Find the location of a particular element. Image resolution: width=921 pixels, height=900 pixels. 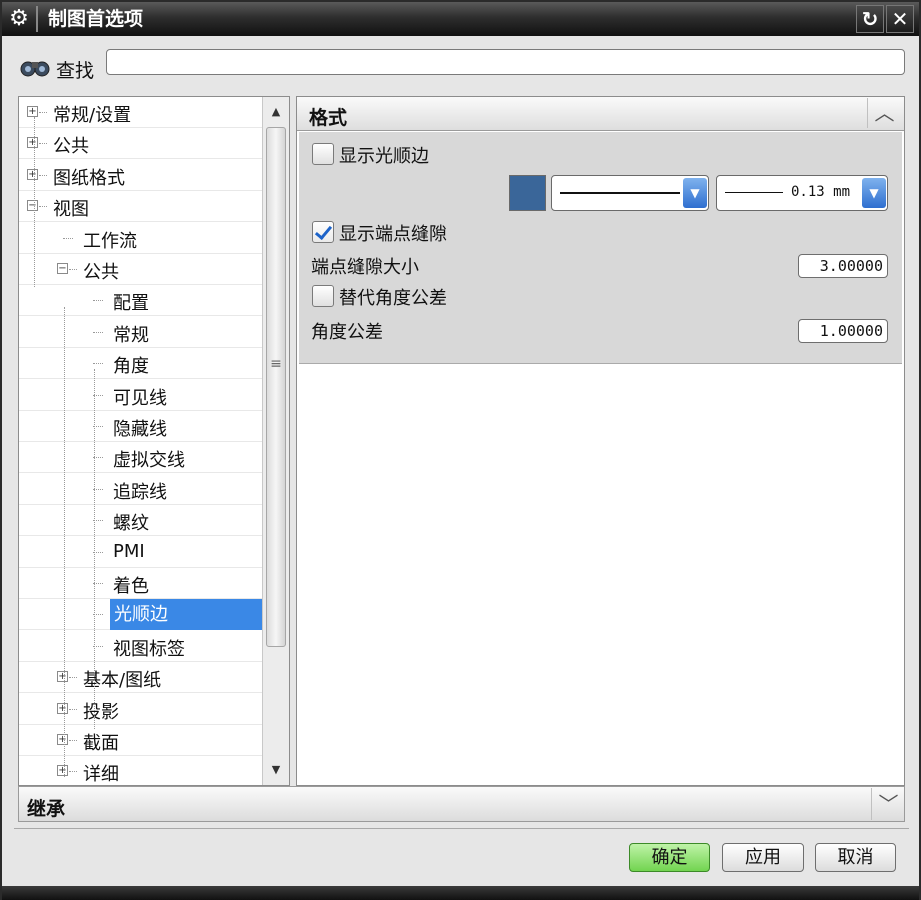

tree-item-label: 公共 is located at coordinates (71, 147).